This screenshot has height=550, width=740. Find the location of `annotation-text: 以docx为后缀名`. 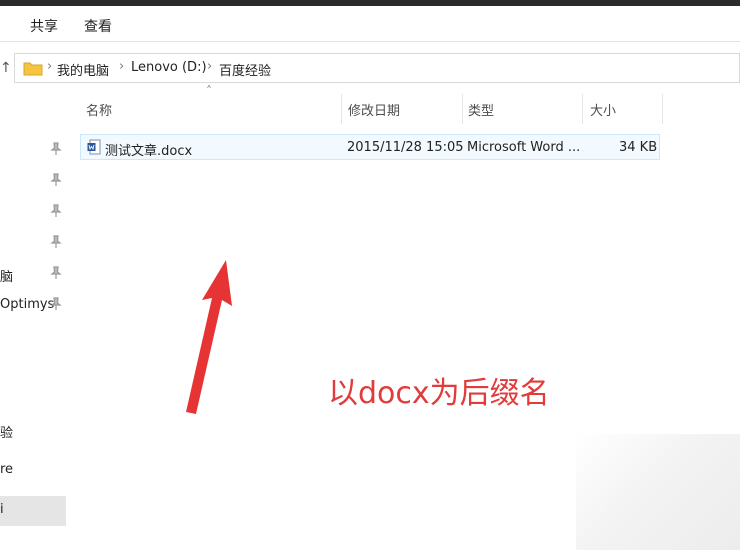

annotation-text: 以docx为后缀名 is located at coordinates (439, 393).